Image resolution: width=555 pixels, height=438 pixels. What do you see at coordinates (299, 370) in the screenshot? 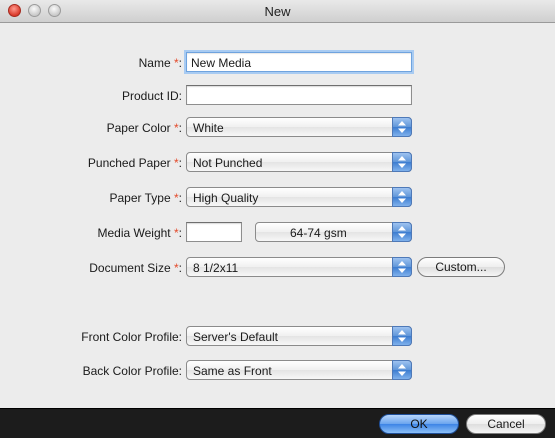
I see `back-color-profile-select: Same as Front` at bounding box center [299, 370].